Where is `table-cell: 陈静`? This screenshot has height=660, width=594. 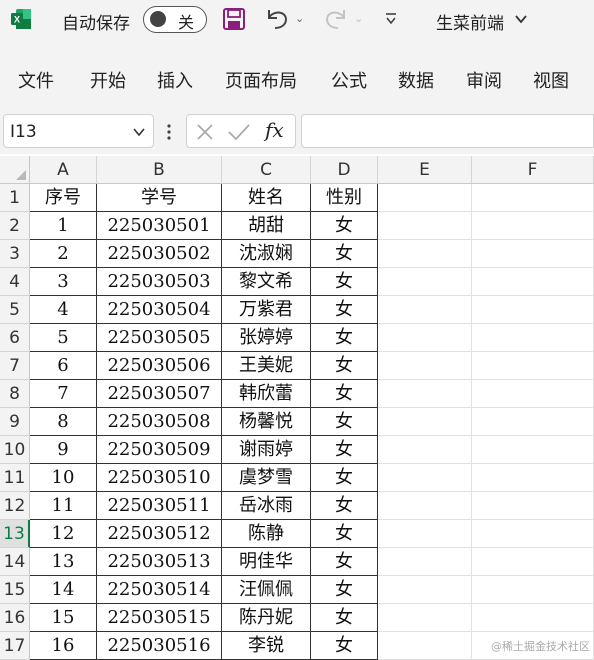 table-cell: 陈静 is located at coordinates (266, 534).